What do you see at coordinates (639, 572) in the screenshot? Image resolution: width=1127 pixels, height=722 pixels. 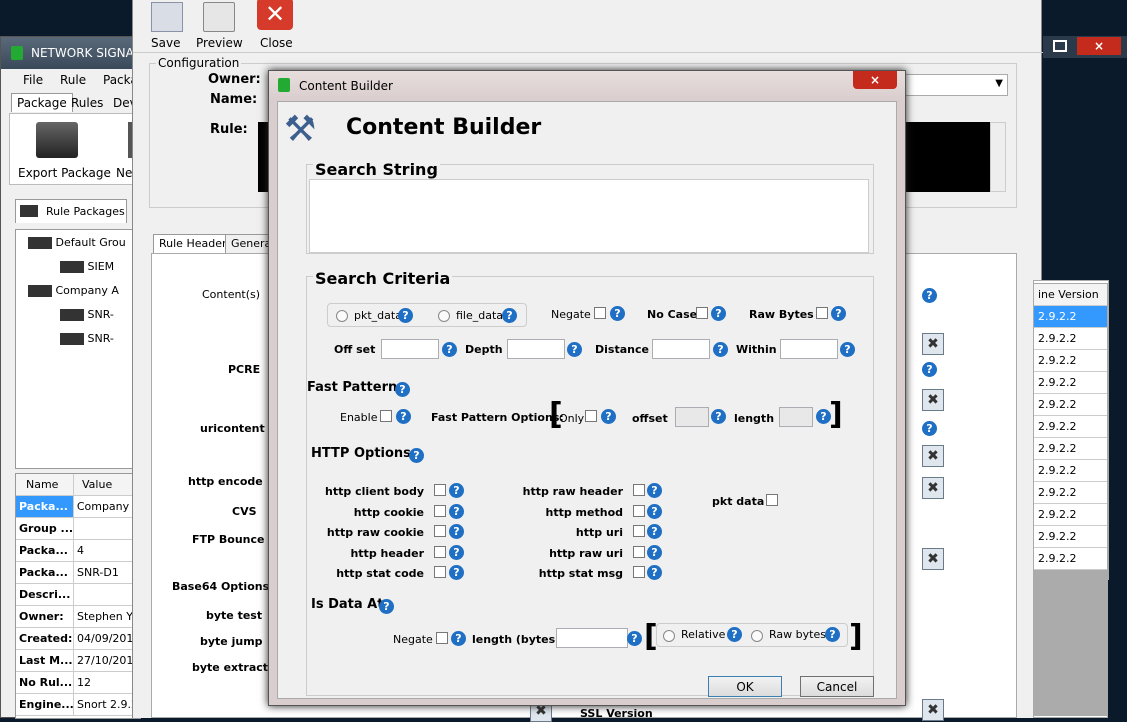 I see `http-stat-msg-checkbox` at bounding box center [639, 572].